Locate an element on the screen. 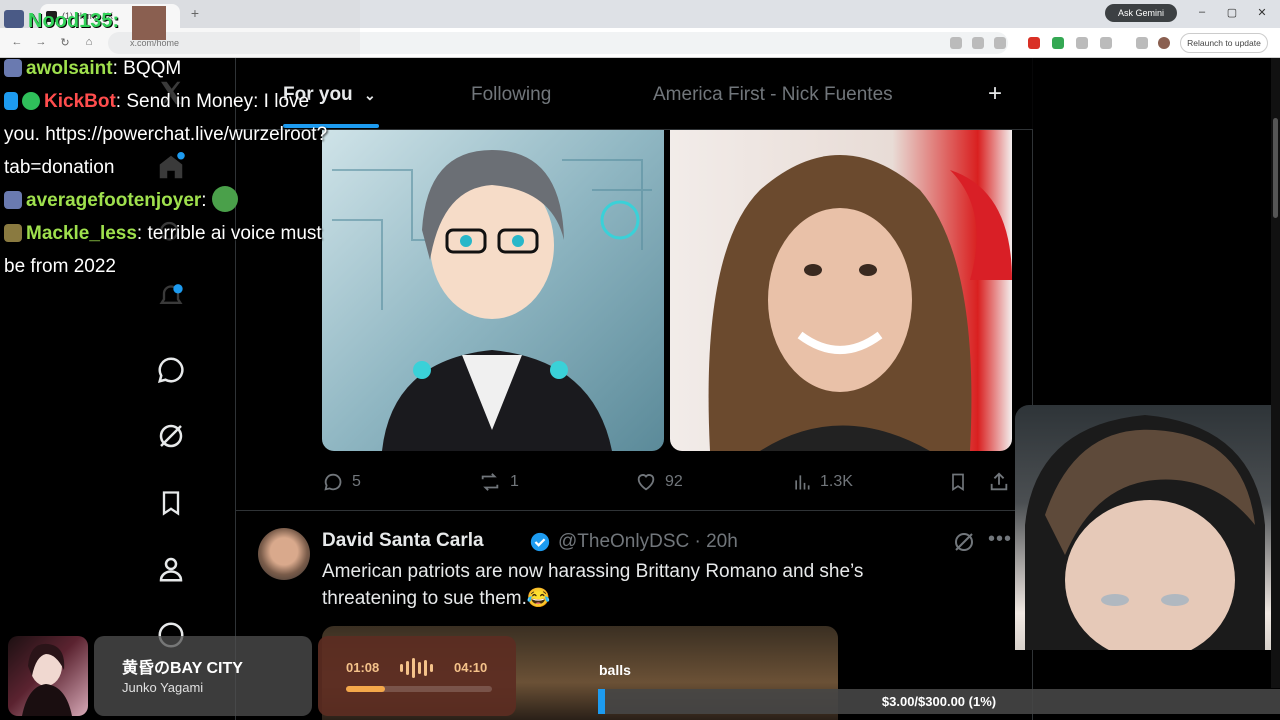 Image resolution: width=1280 pixels, height=720 pixels. share-button is located at coordinates (999, 482).